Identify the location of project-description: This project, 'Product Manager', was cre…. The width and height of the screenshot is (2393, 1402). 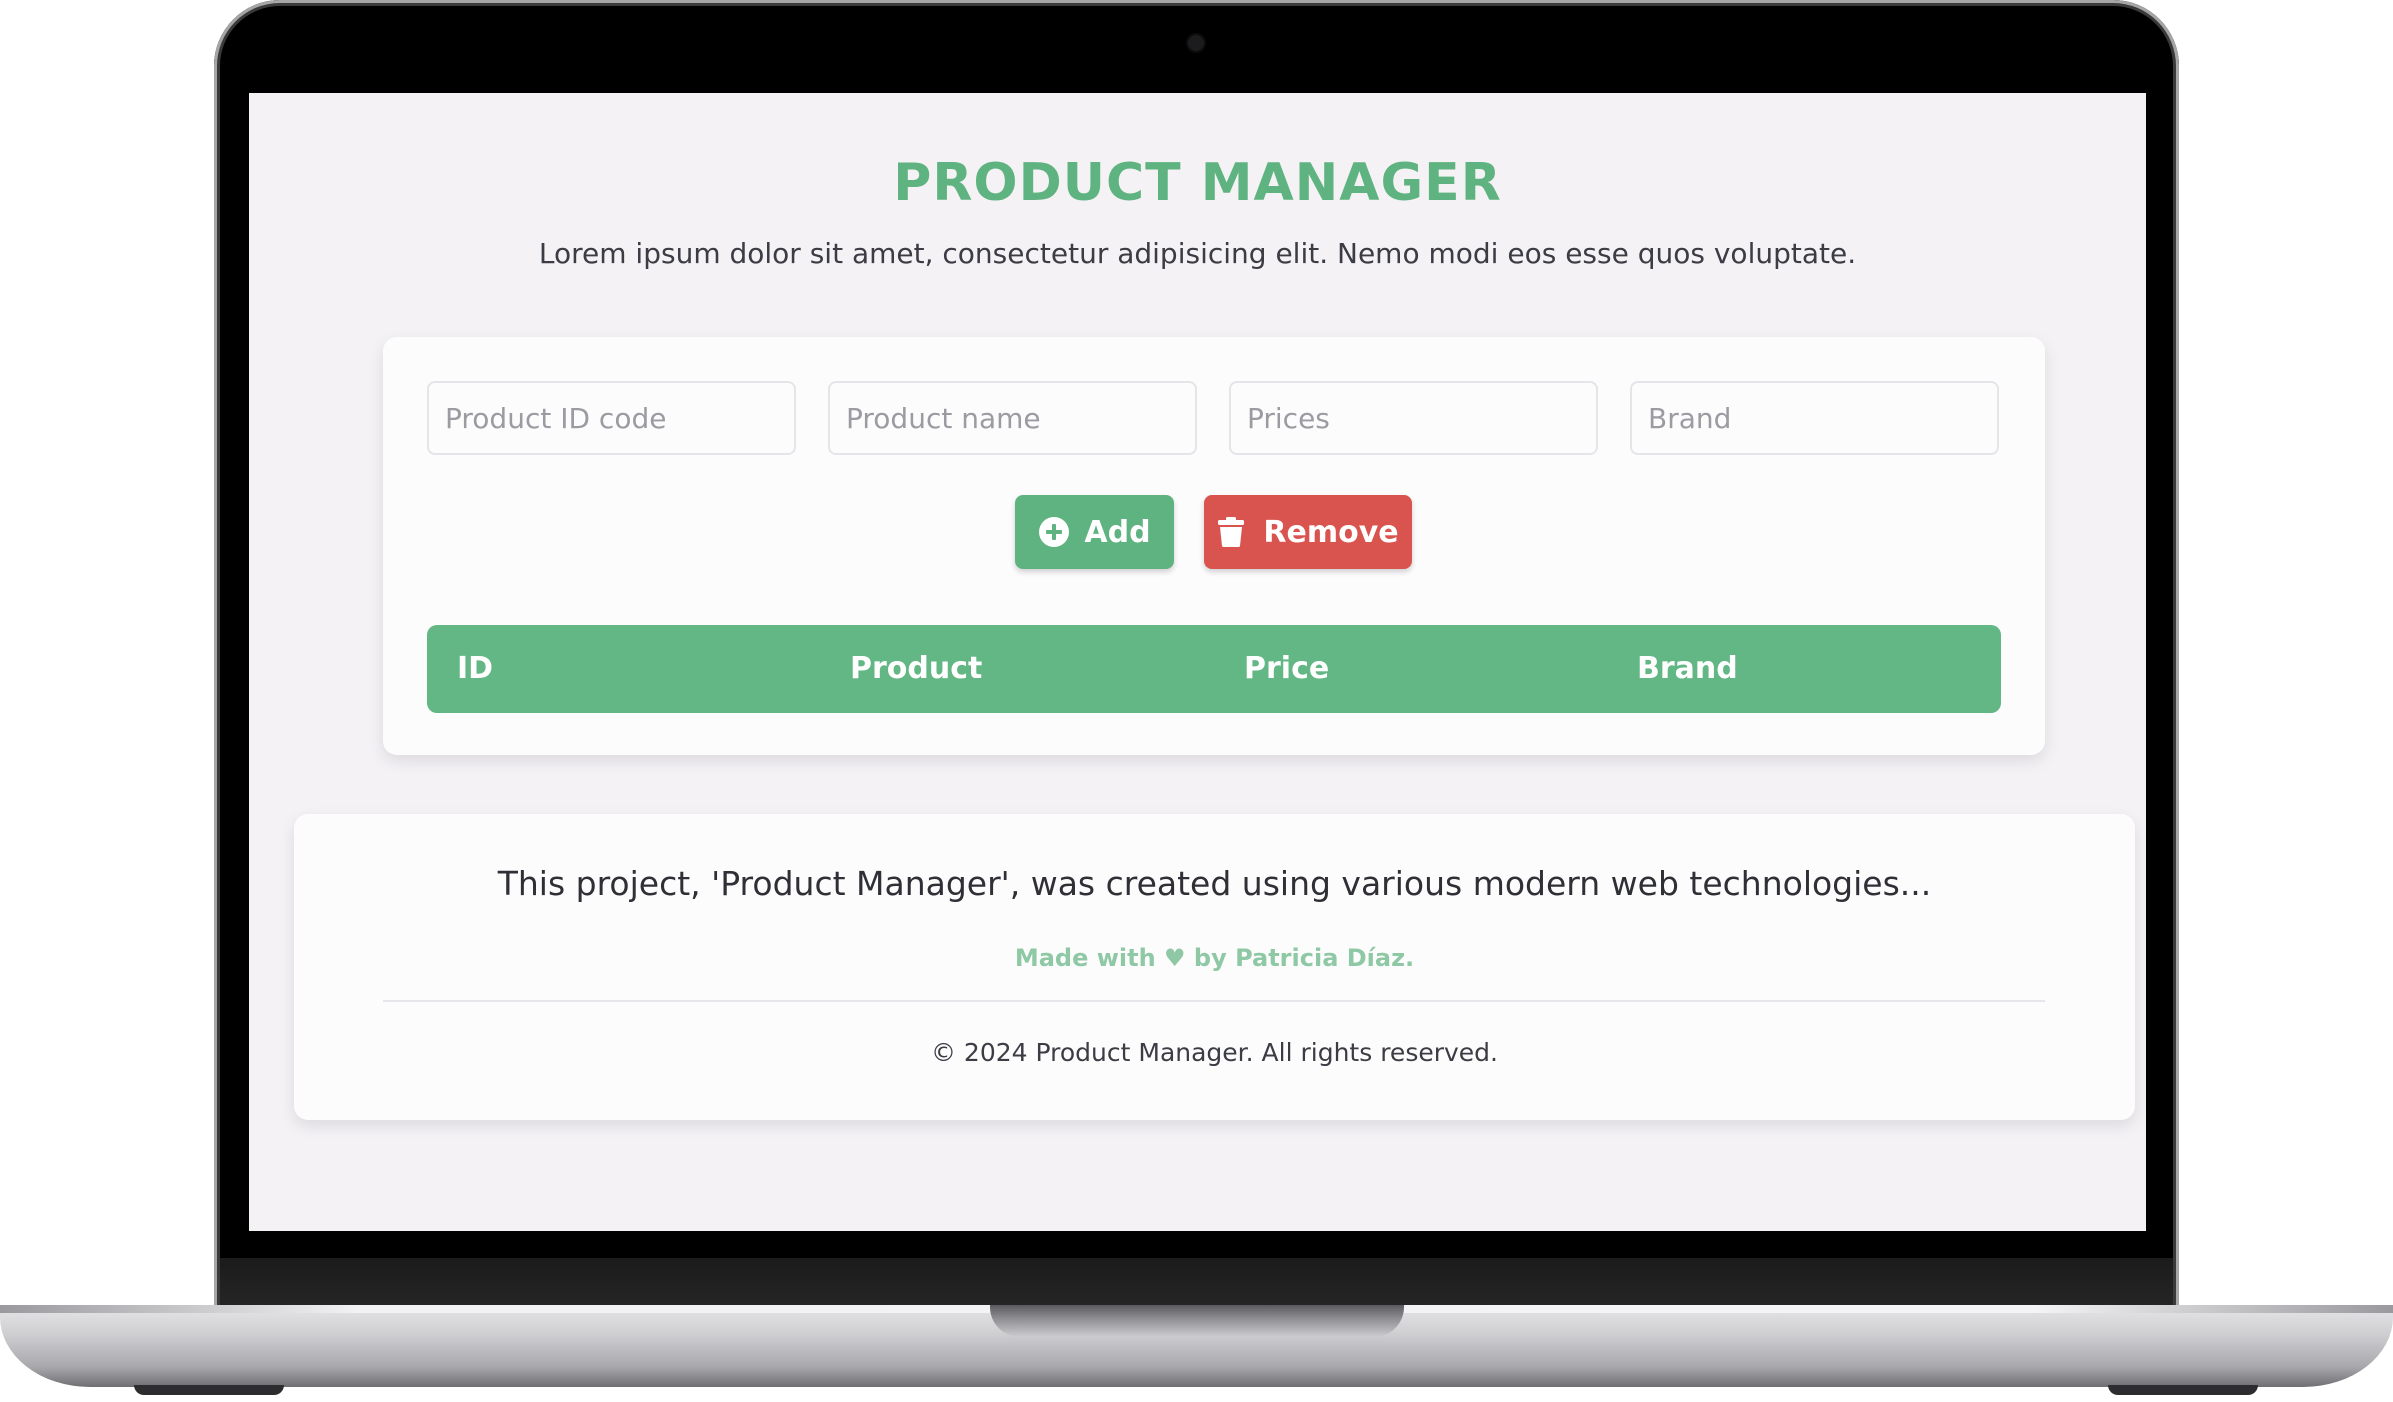
(1214, 883).